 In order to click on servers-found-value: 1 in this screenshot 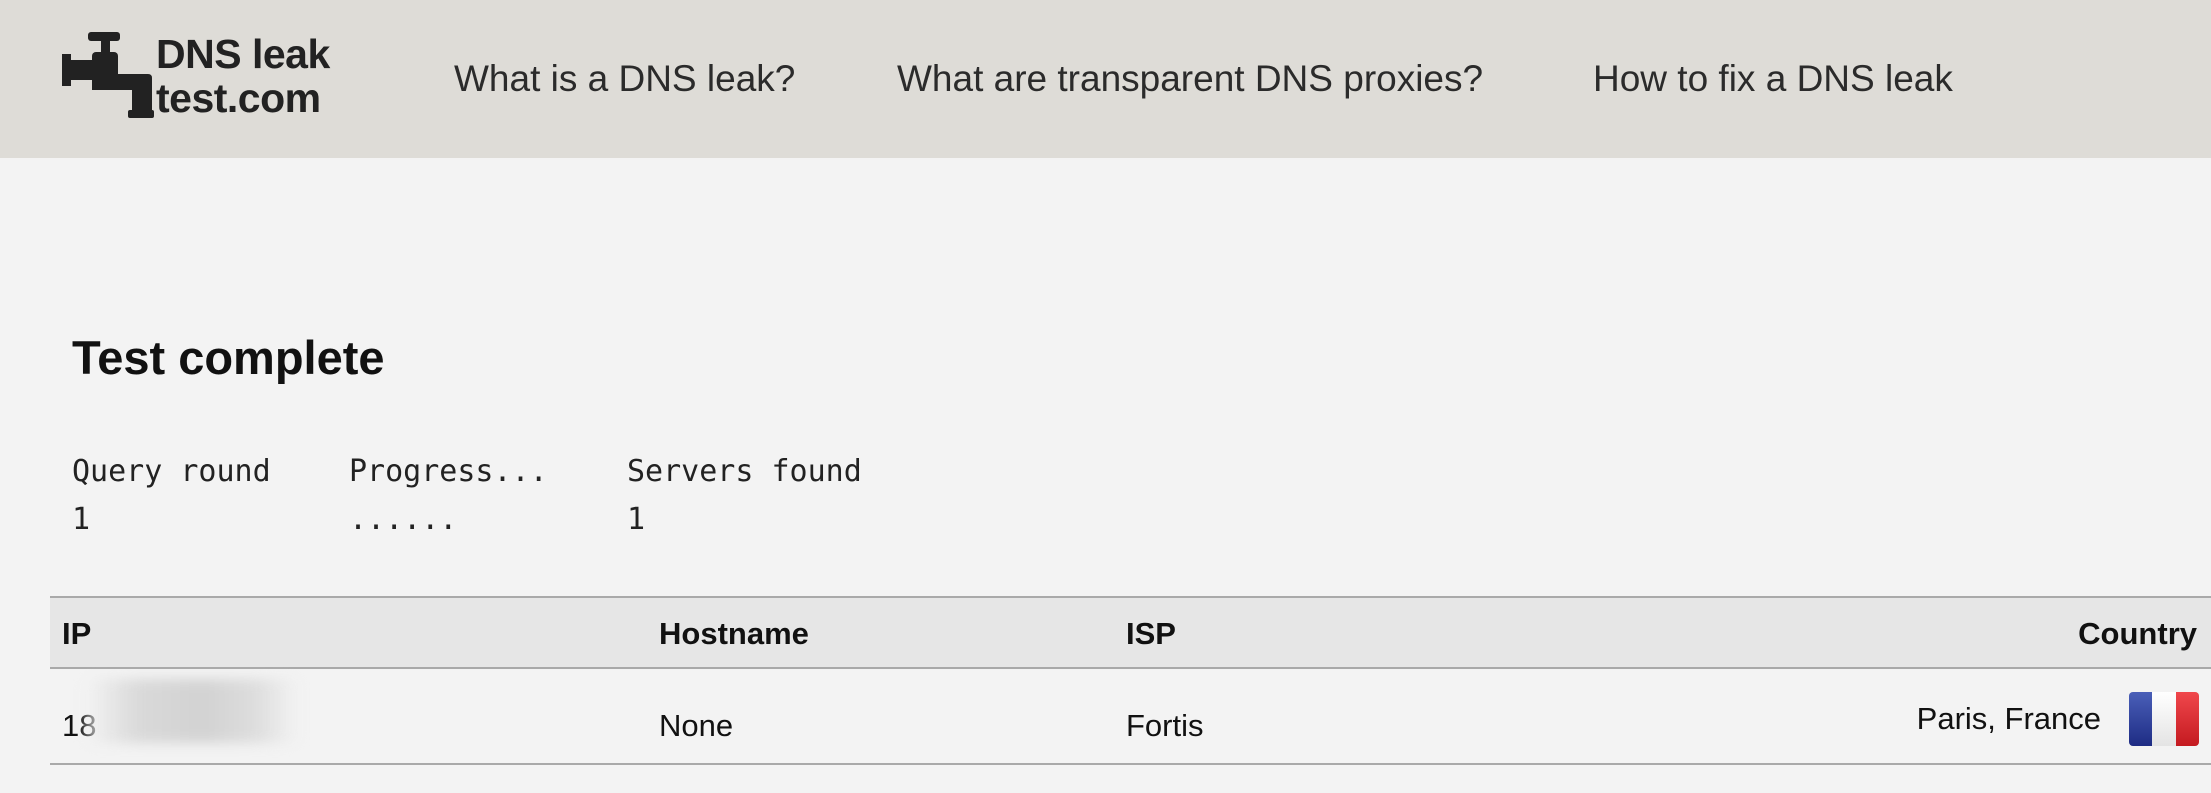, I will do `click(636, 519)`.